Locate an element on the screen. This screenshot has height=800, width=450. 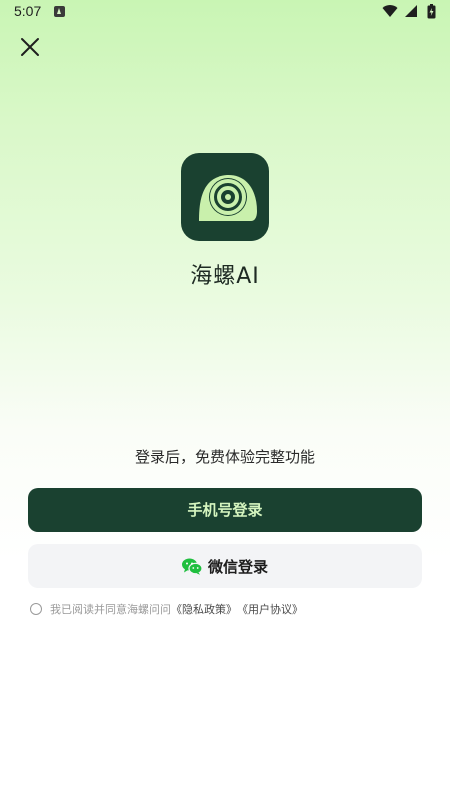
app-logo is located at coordinates (225, 197).